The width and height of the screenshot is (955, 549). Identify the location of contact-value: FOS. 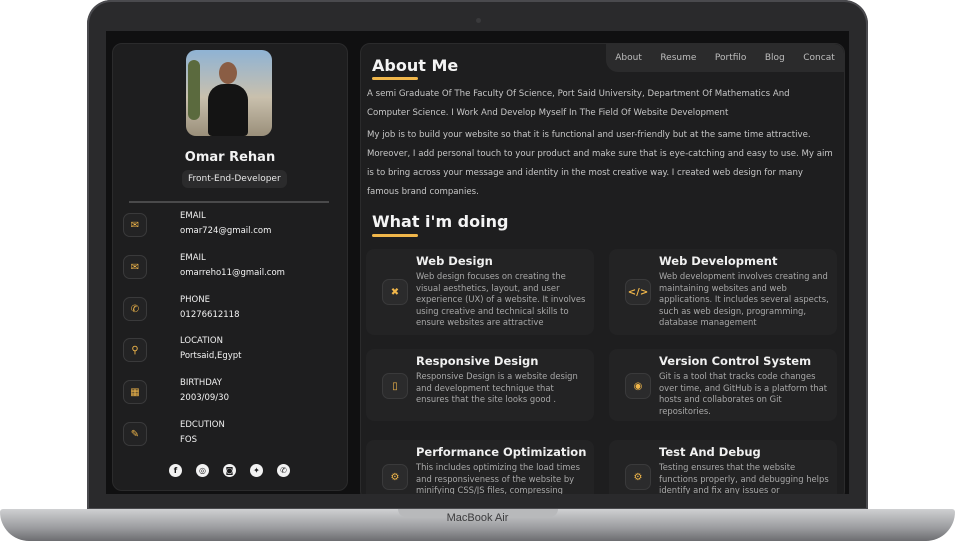
(188, 440).